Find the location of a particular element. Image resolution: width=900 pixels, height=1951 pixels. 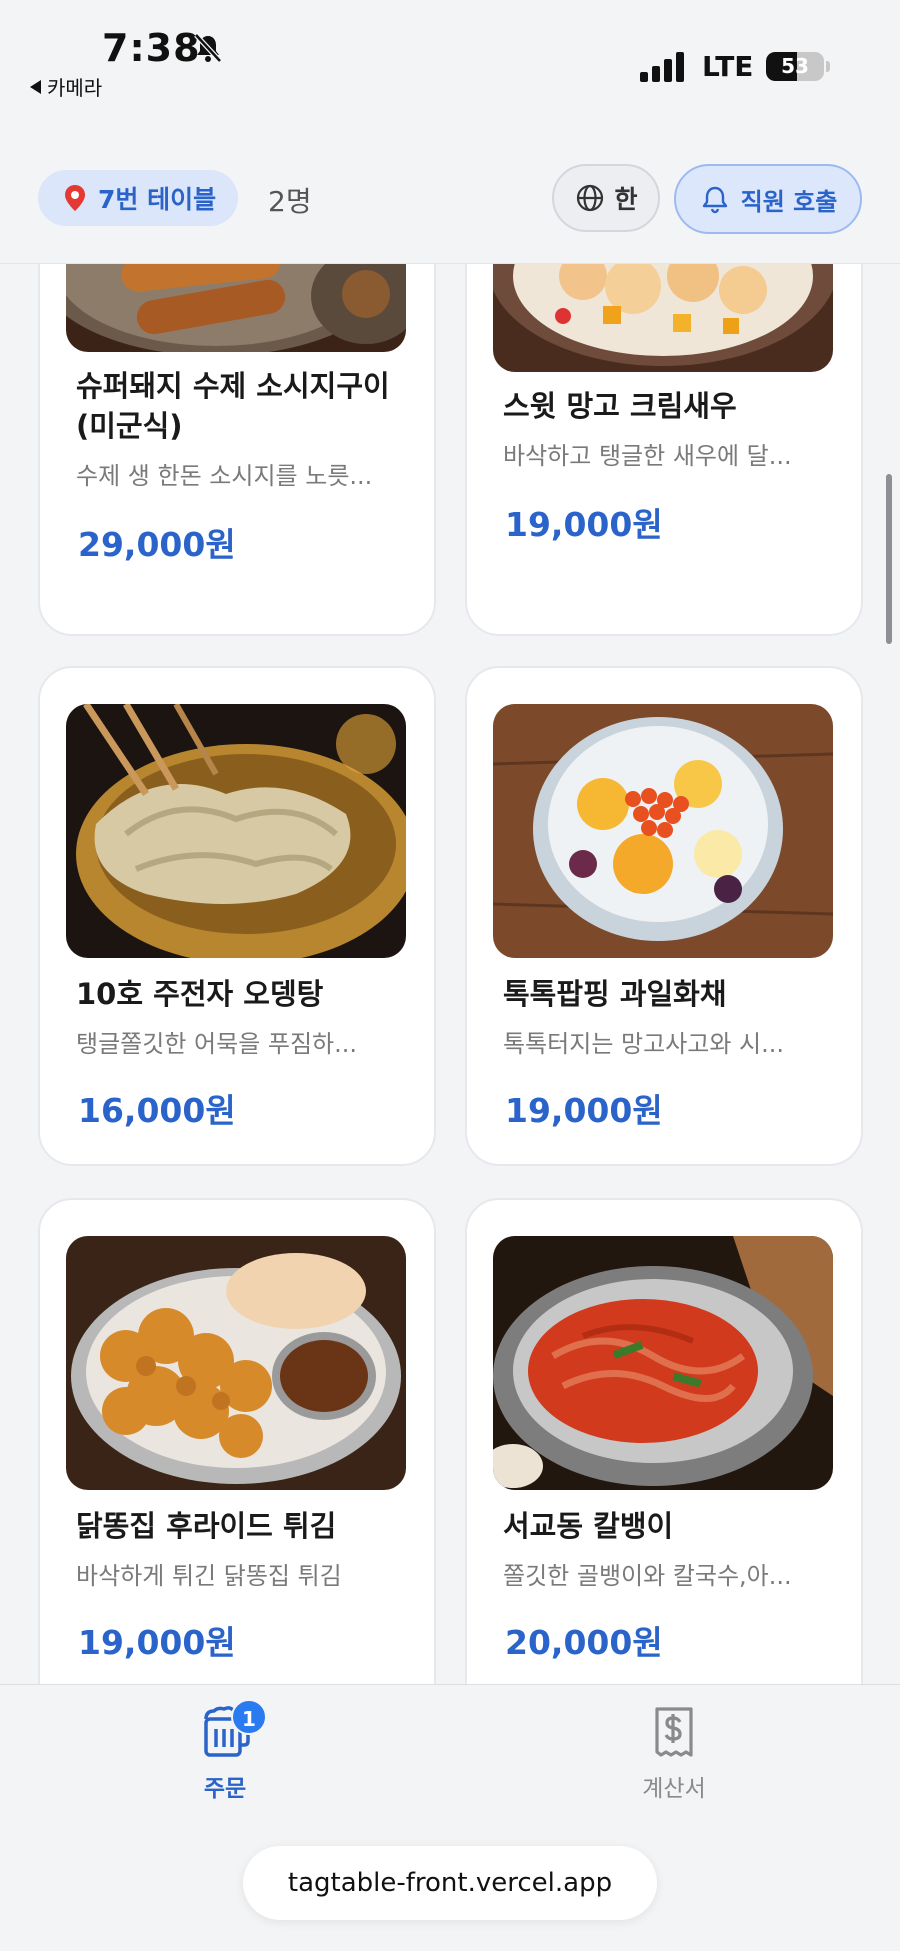

menu-item-name: 10호 주전자 오뎅탕 is located at coordinates (200, 994).